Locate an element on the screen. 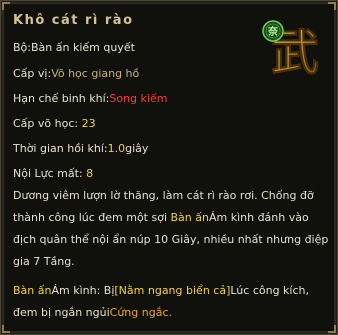 This screenshot has height=335, width=338. effect-name: Bàn ấn is located at coordinates (32, 290).